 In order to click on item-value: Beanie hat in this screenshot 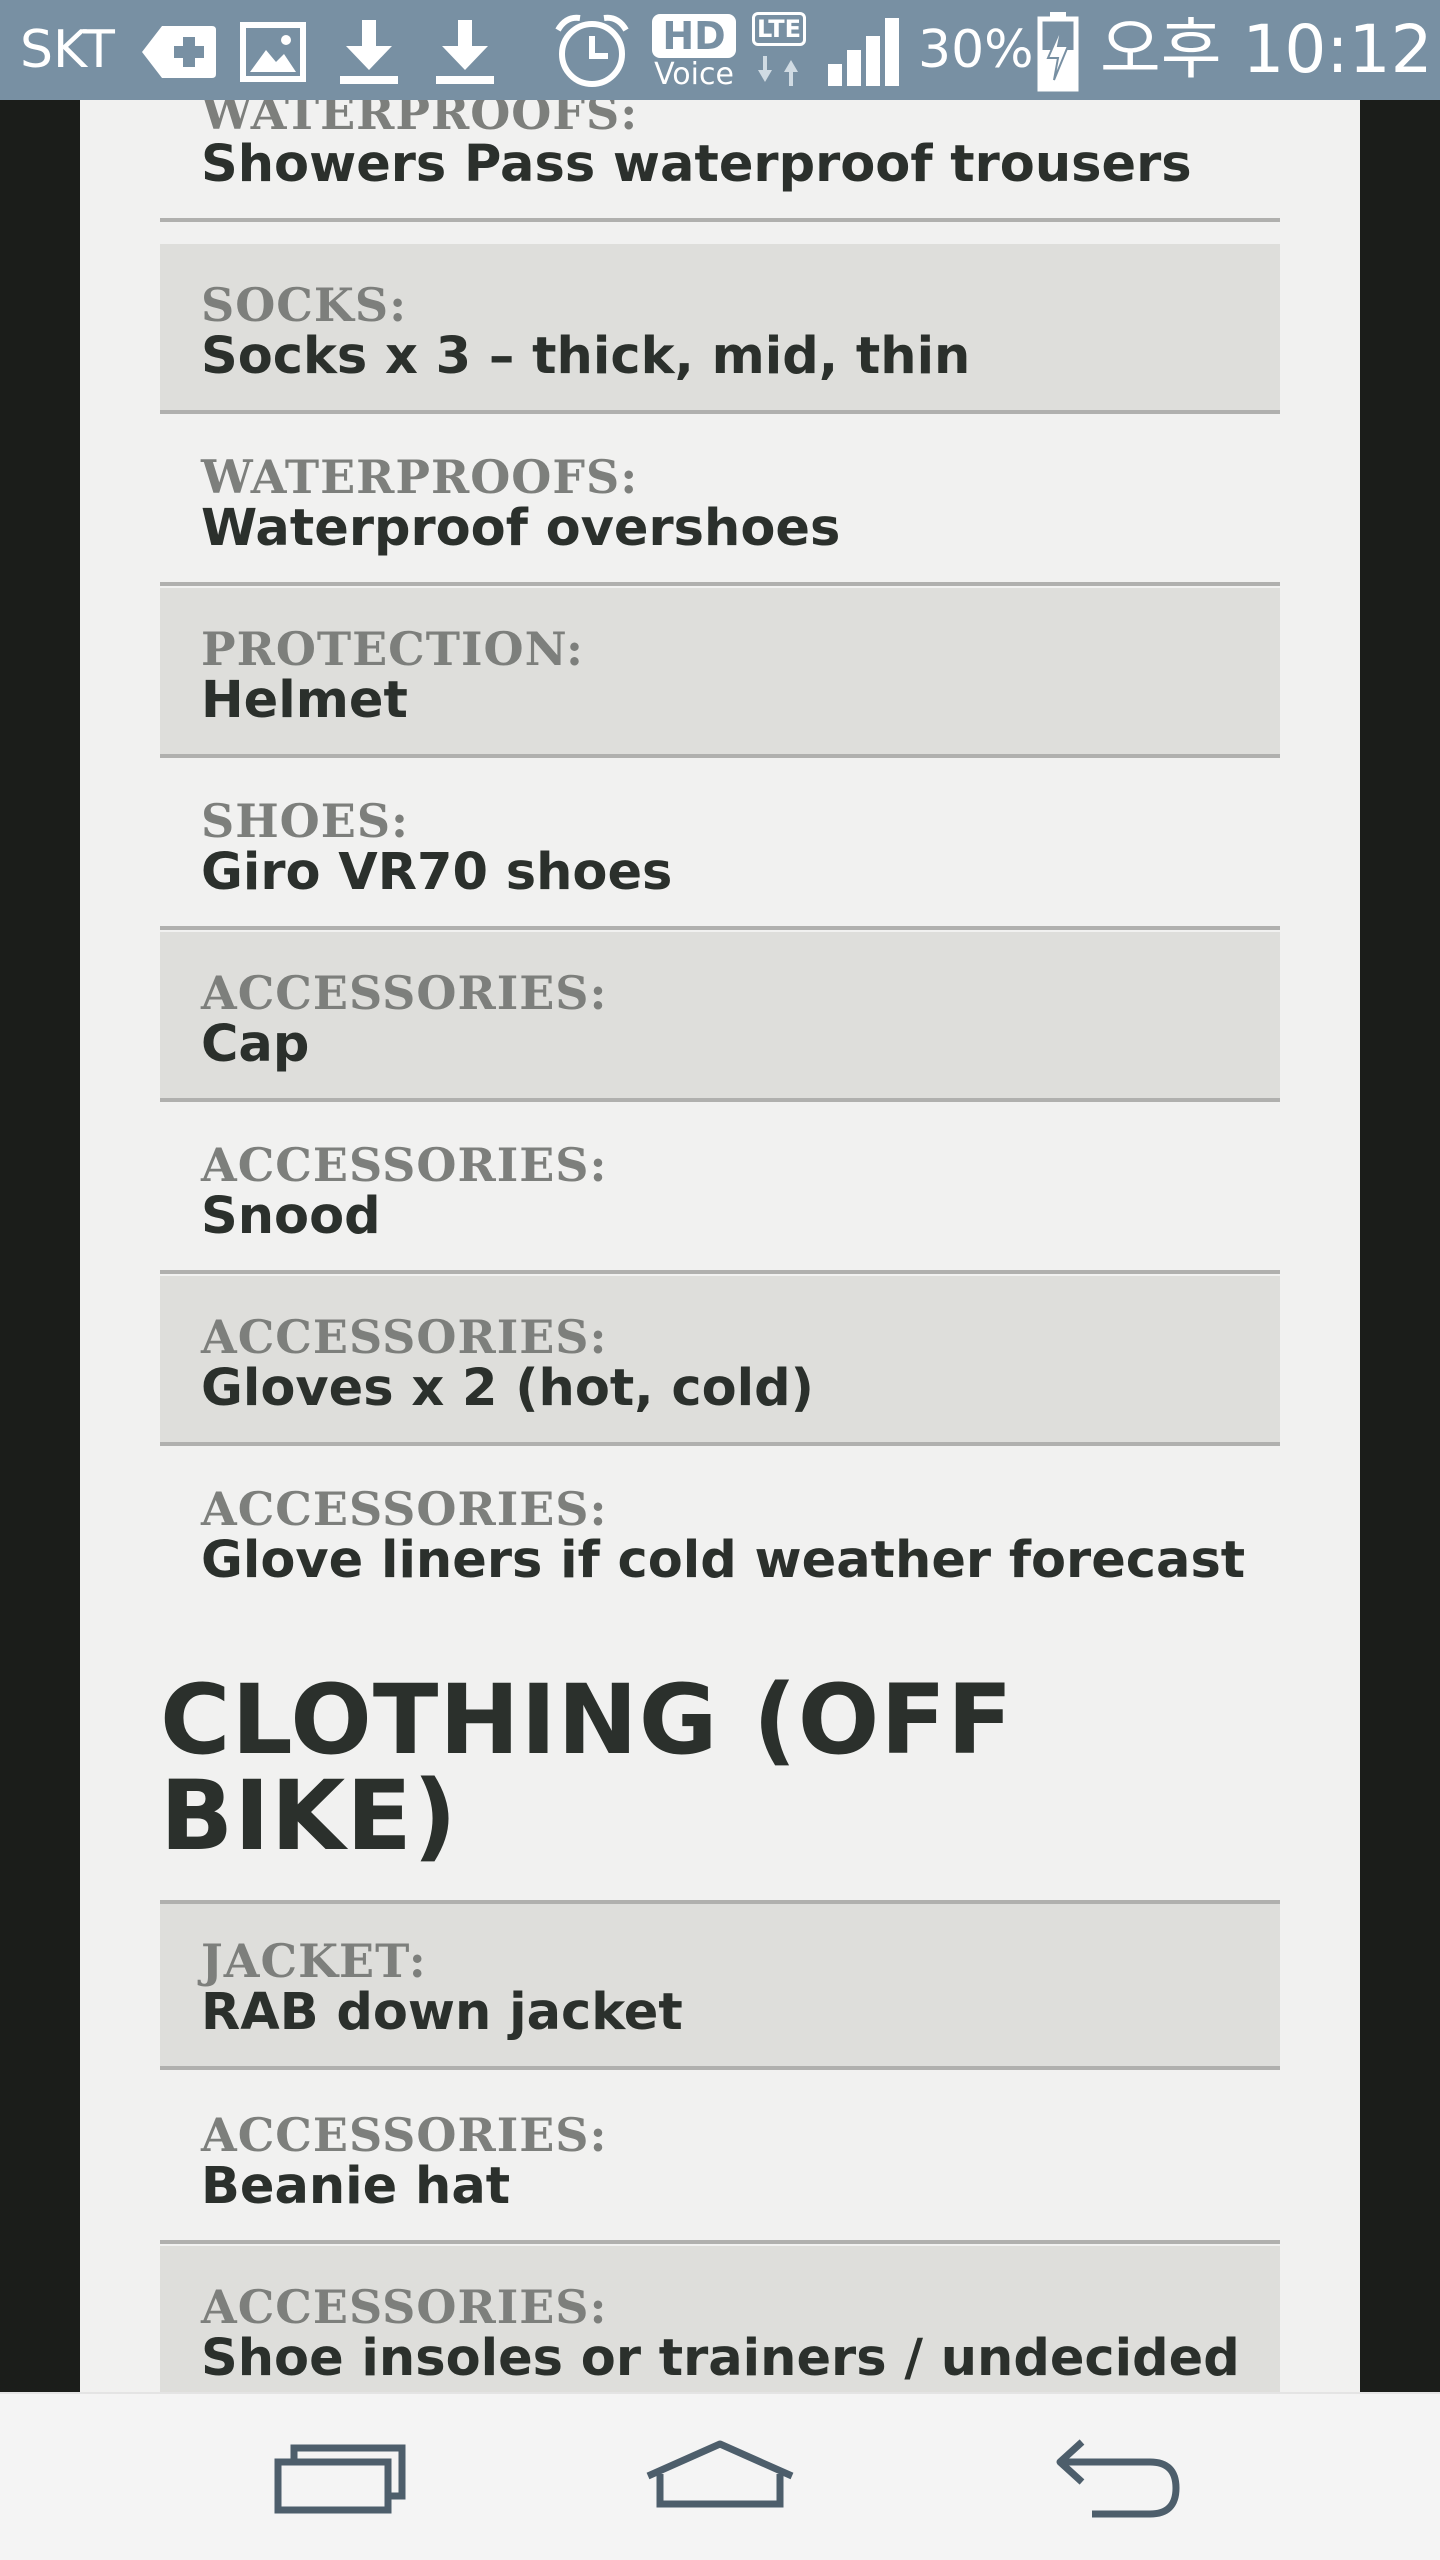, I will do `click(356, 2186)`.